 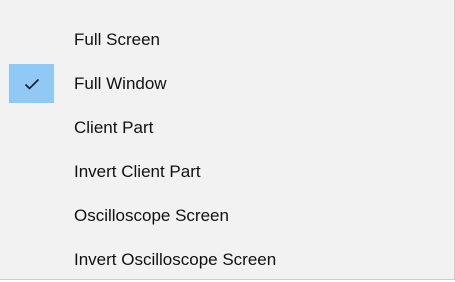 What do you see at coordinates (175, 259) in the screenshot?
I see `menu-item-label: Invert Oscilloscope Screen` at bounding box center [175, 259].